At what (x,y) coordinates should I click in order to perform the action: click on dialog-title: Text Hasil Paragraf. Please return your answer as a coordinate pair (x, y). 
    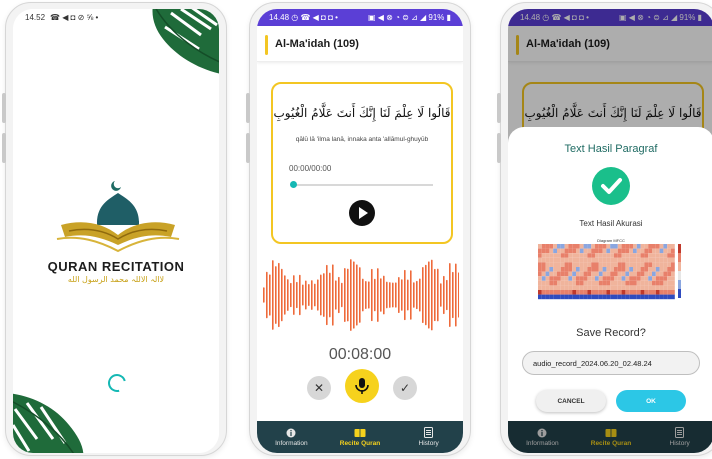
    Looking at the image, I should click on (611, 149).